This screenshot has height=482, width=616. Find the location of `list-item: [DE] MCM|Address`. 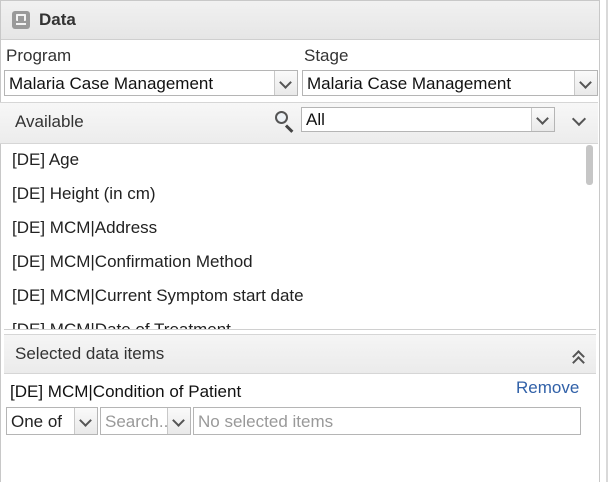

list-item: [DE] MCM|Address is located at coordinates (84, 228).